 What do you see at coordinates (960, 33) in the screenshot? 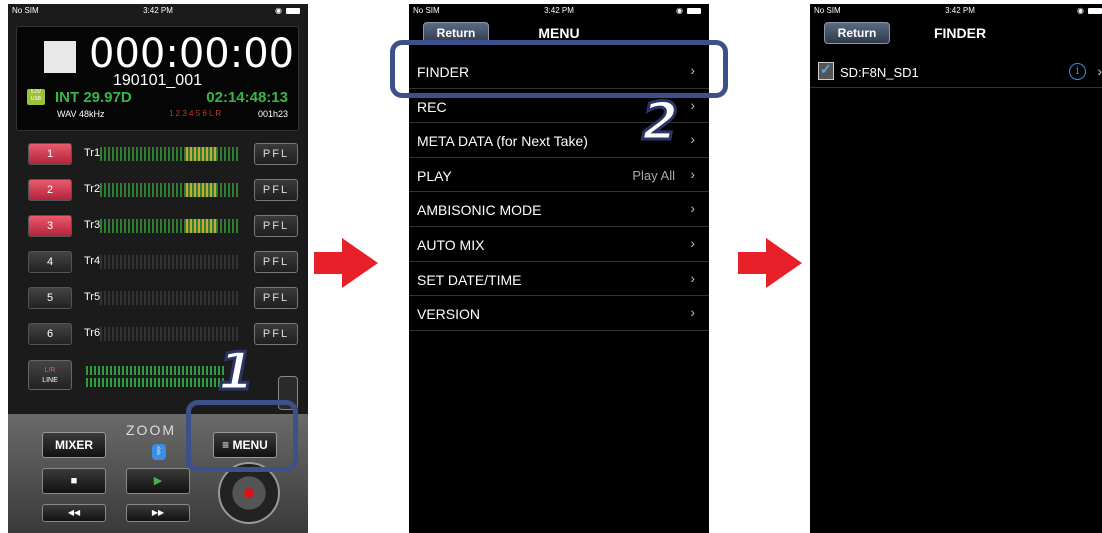
I see `page-title: FINDER` at bounding box center [960, 33].